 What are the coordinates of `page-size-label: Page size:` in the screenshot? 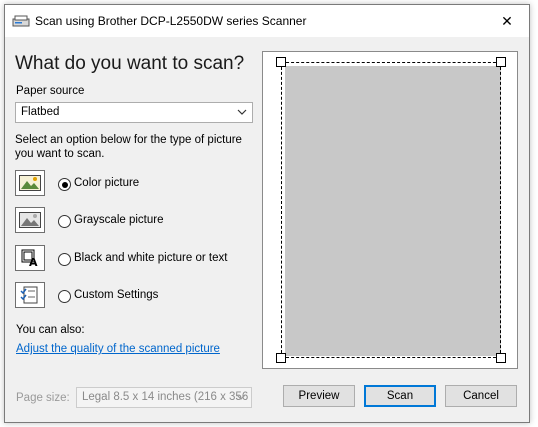 It's located at (43, 398).